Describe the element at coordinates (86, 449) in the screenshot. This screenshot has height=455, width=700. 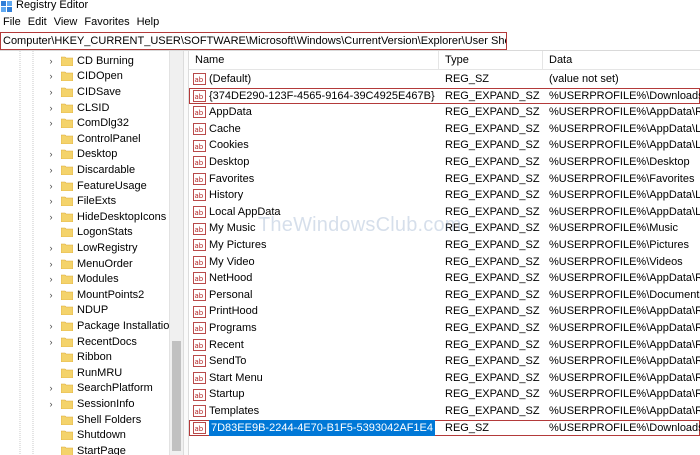
I see `tree-item: StartPage` at that location.